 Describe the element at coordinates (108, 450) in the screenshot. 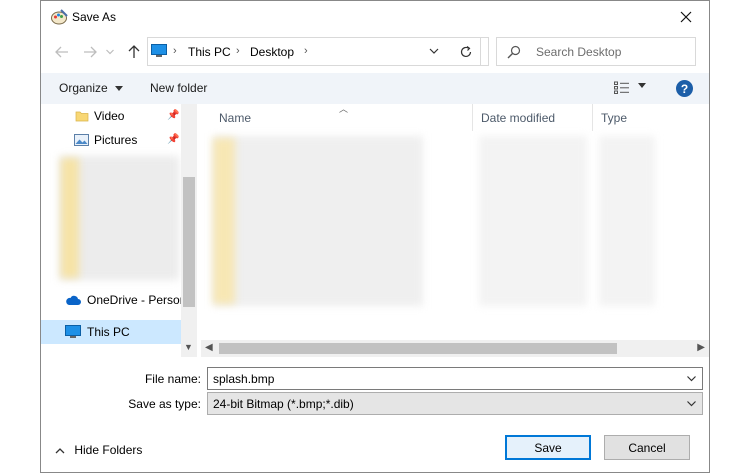

I see `hide-folders-label: Hide Folders` at that location.